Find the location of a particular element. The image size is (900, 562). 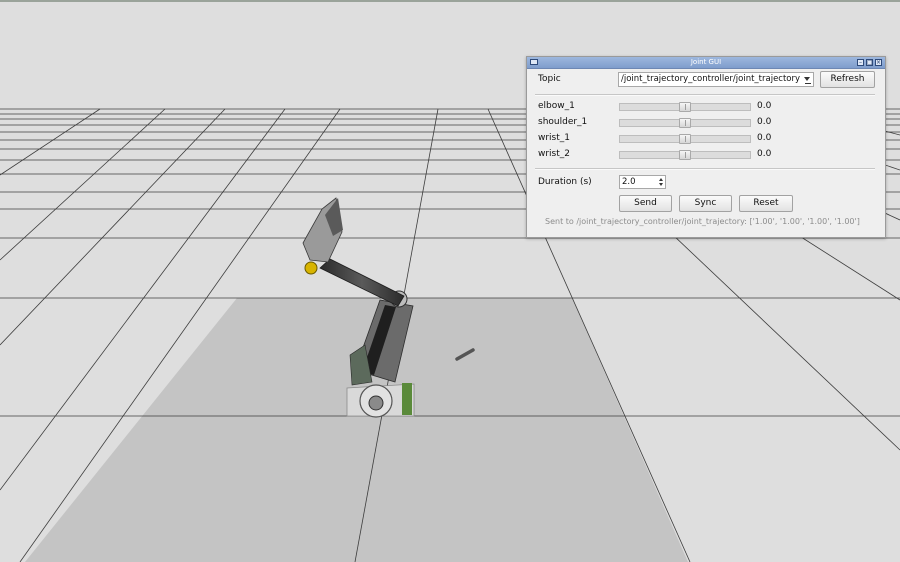

joint-name-label: shoulder_1 is located at coordinates (563, 122).